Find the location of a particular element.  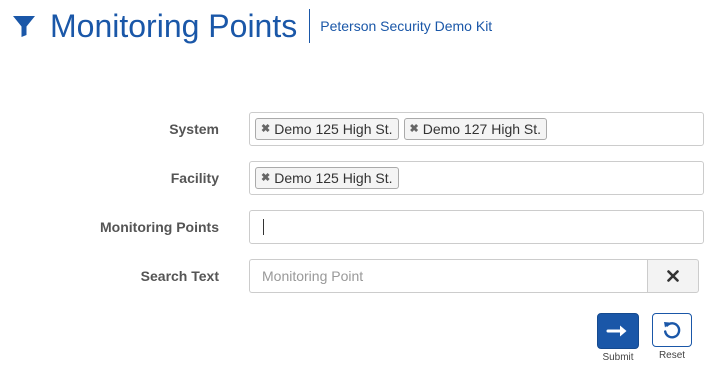

clear-search-button is located at coordinates (673, 276).